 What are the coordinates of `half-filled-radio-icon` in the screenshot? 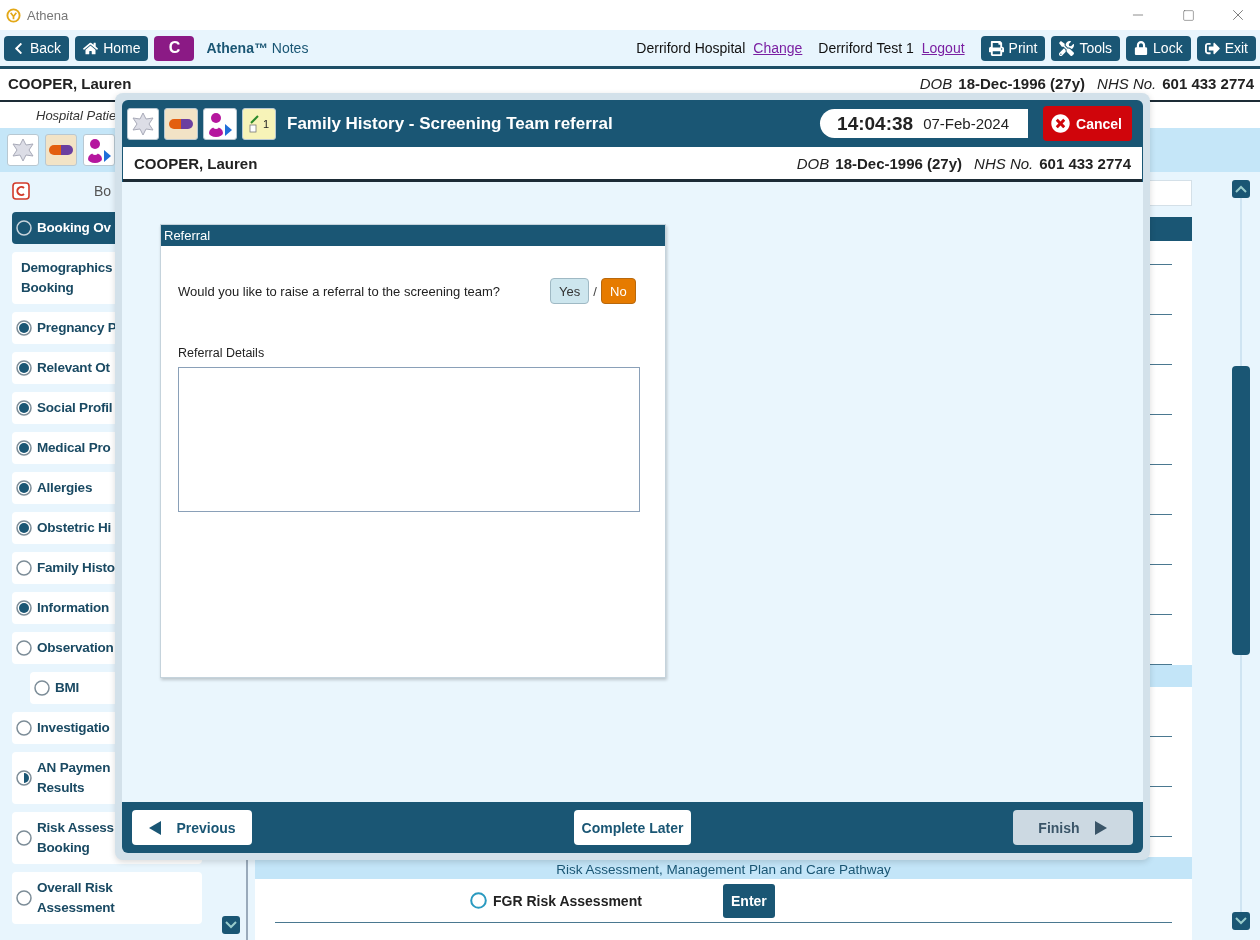 It's located at (24, 778).